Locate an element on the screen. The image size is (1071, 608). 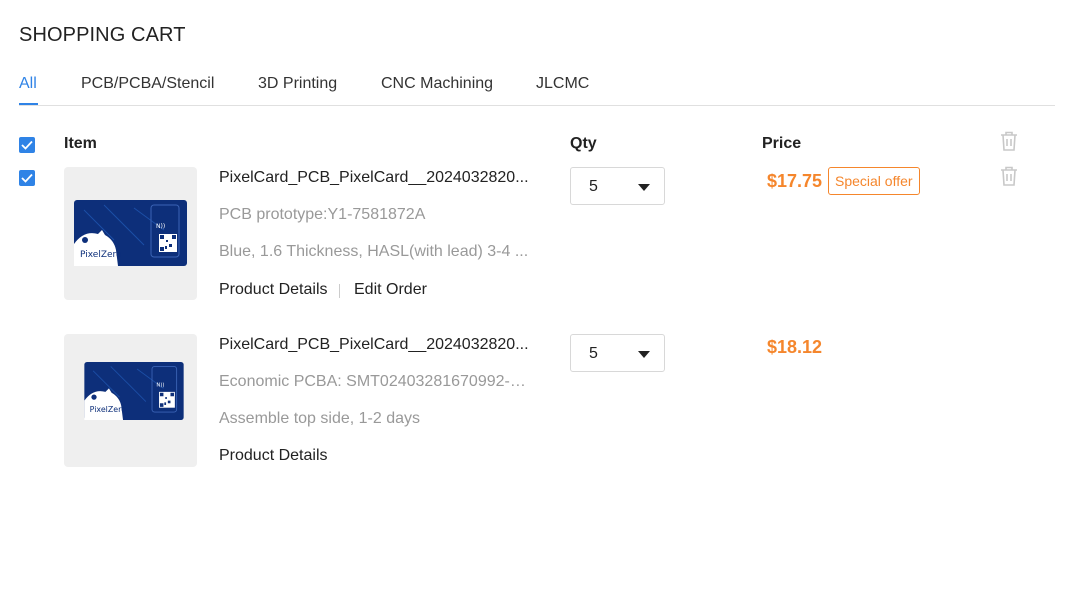
active-tab-indicator is located at coordinates (28, 104).